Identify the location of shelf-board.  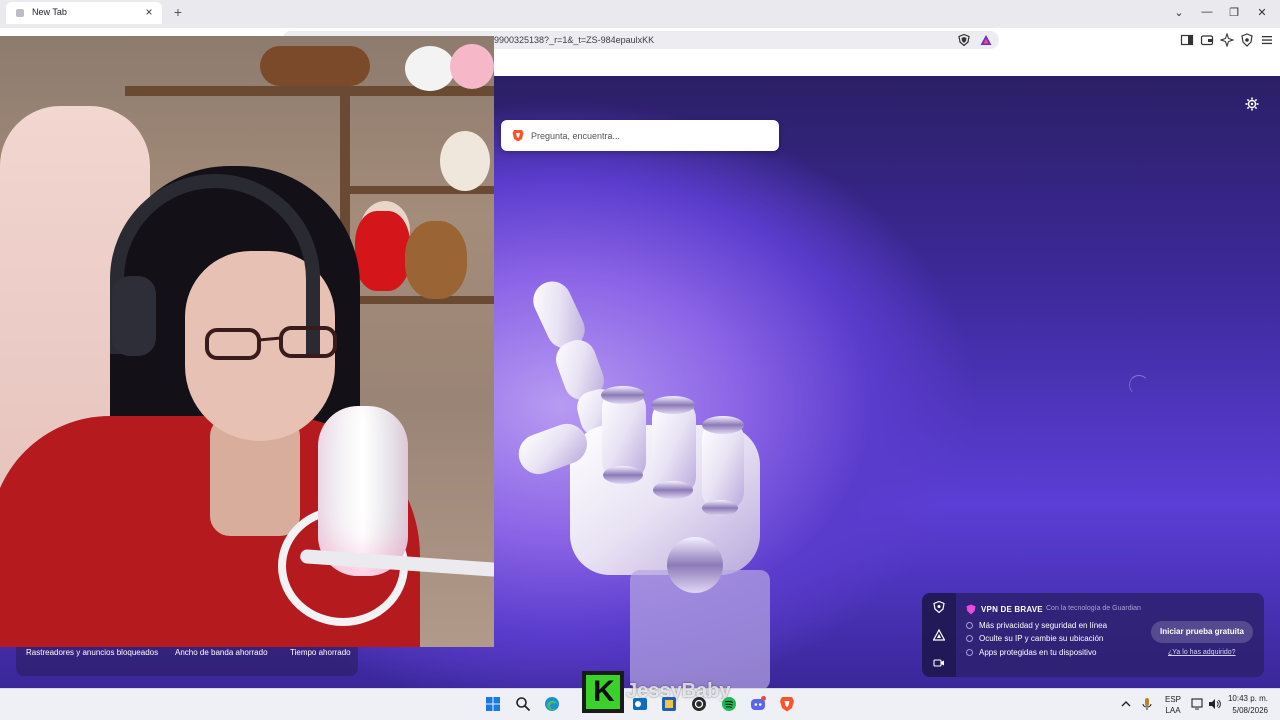
(417, 300).